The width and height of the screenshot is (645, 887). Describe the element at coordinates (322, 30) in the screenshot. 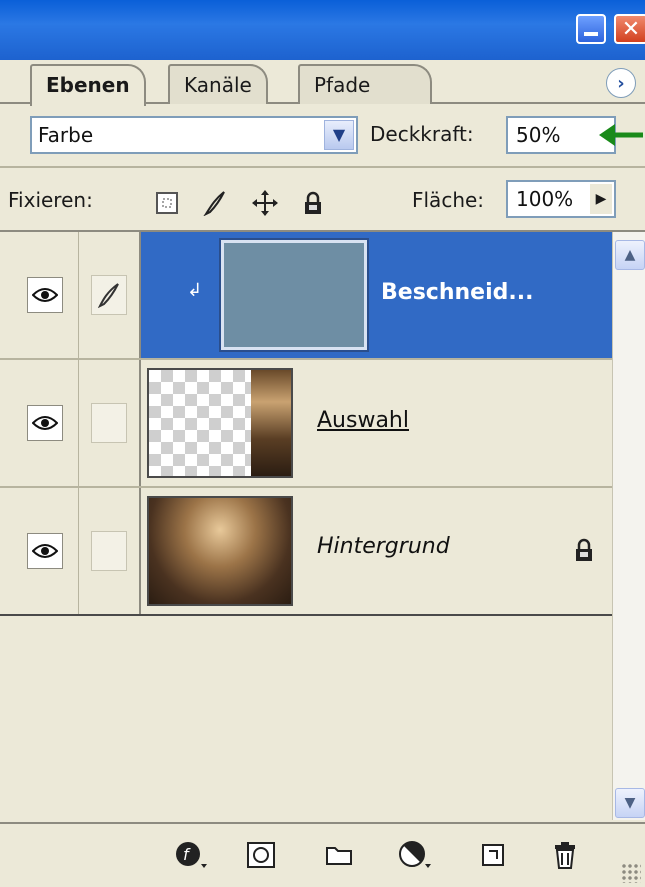

I see `title-bar: ✕` at that location.